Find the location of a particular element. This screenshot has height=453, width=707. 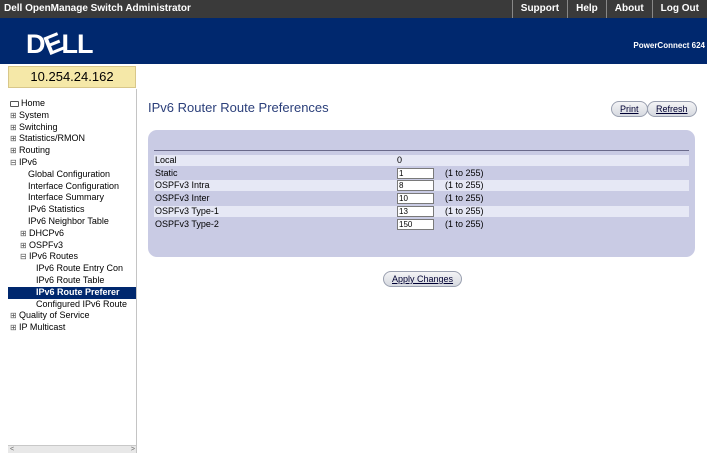

sidebar-horizontal-scrollbar: < > is located at coordinates (72, 449).